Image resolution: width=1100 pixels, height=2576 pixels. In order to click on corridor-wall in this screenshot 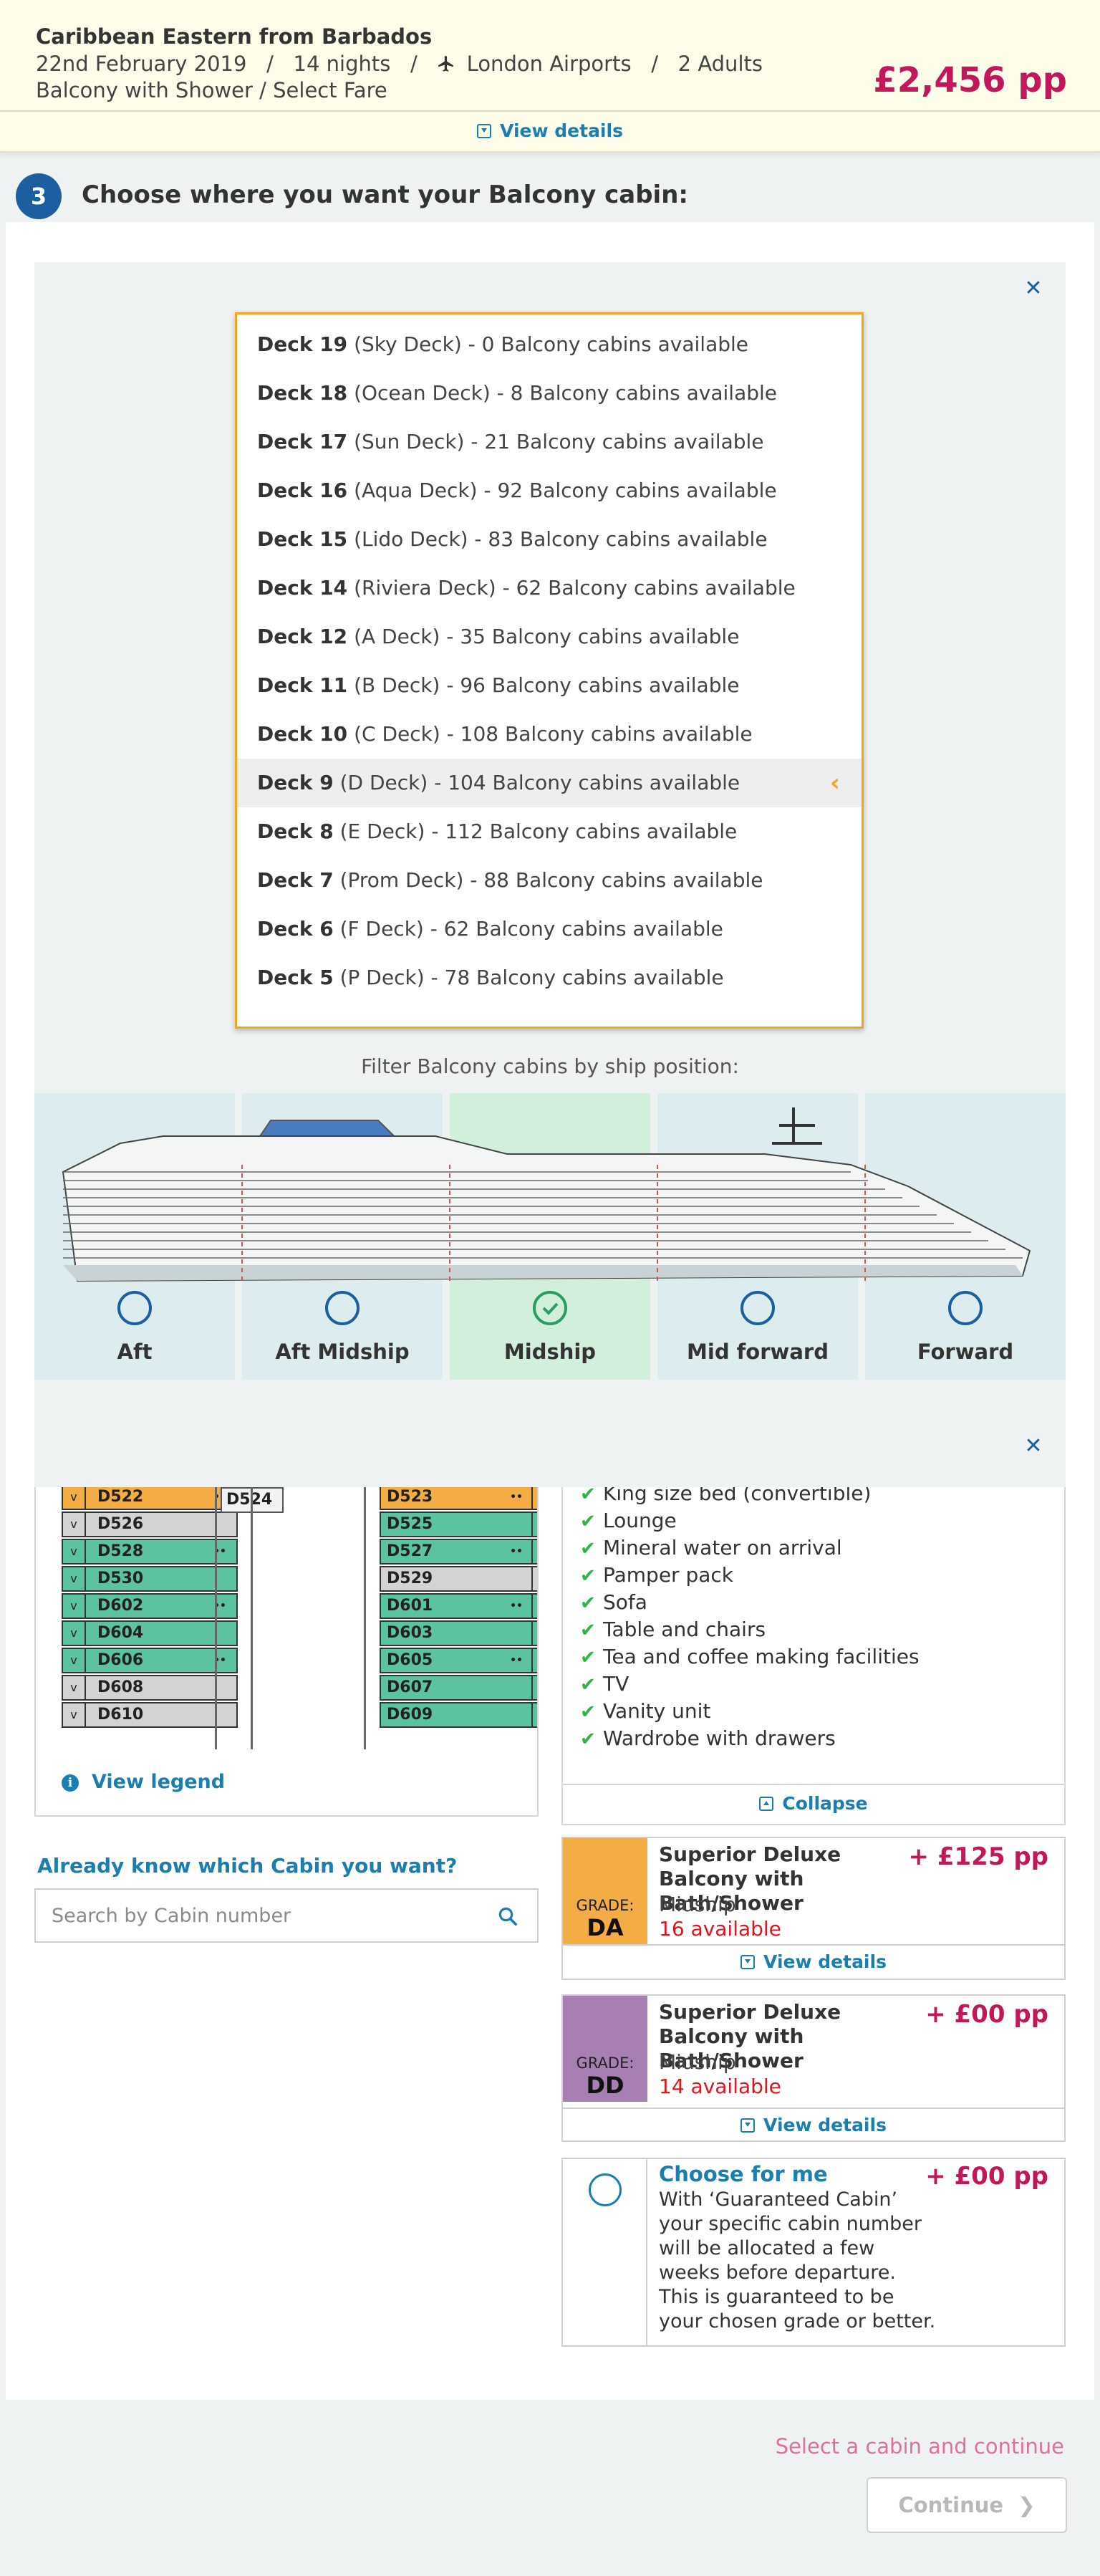, I will do `click(216, 1616)`.